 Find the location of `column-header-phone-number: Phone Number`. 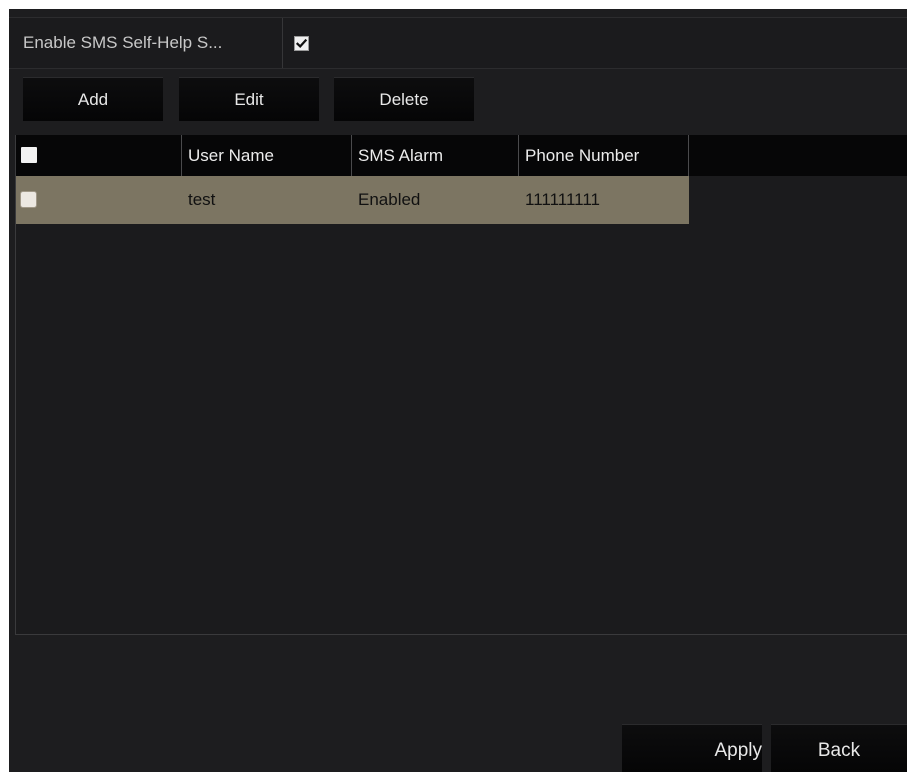

column-header-phone-number: Phone Number is located at coordinates (604, 155).